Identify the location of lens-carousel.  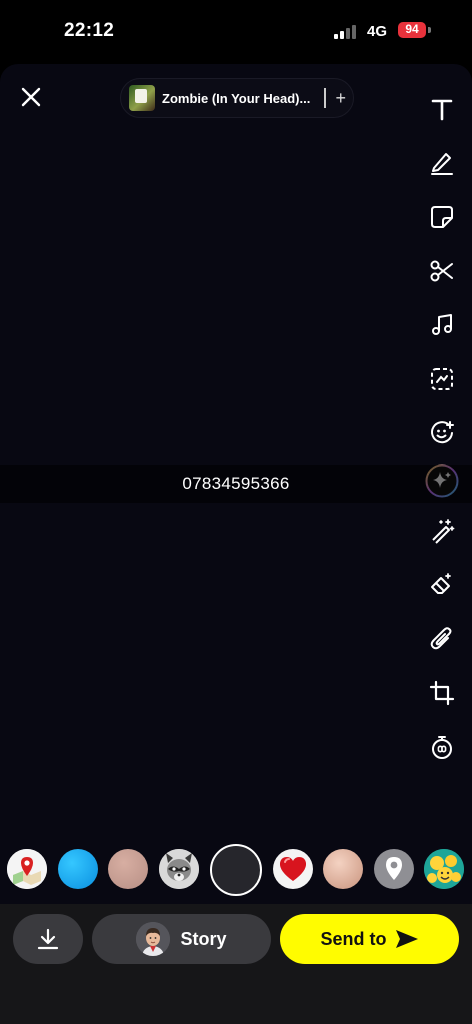
(236, 870).